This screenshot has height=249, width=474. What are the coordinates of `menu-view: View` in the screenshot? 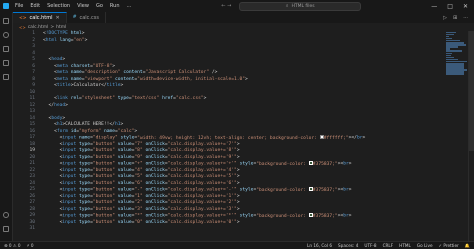 It's located at (83, 6).